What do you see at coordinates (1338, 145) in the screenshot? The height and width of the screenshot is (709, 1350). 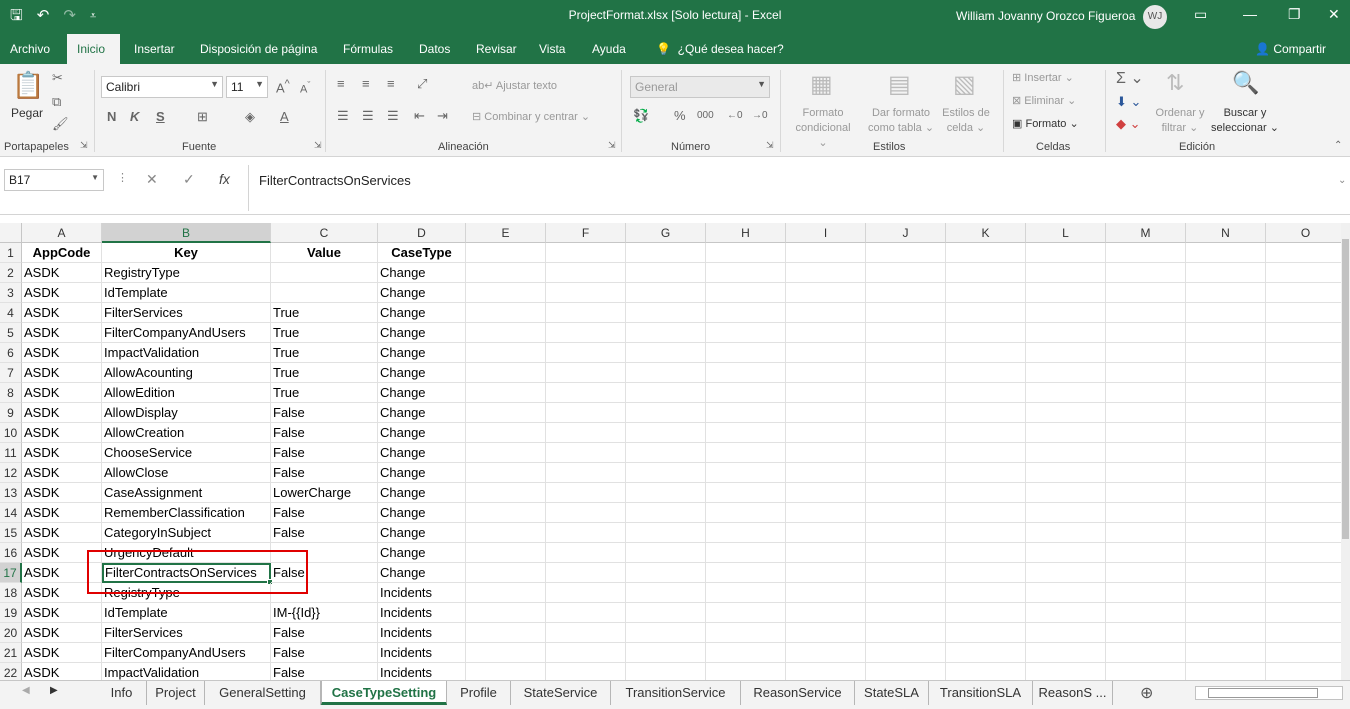 I see `collapse-ribbon-icon: ⌃` at bounding box center [1338, 145].